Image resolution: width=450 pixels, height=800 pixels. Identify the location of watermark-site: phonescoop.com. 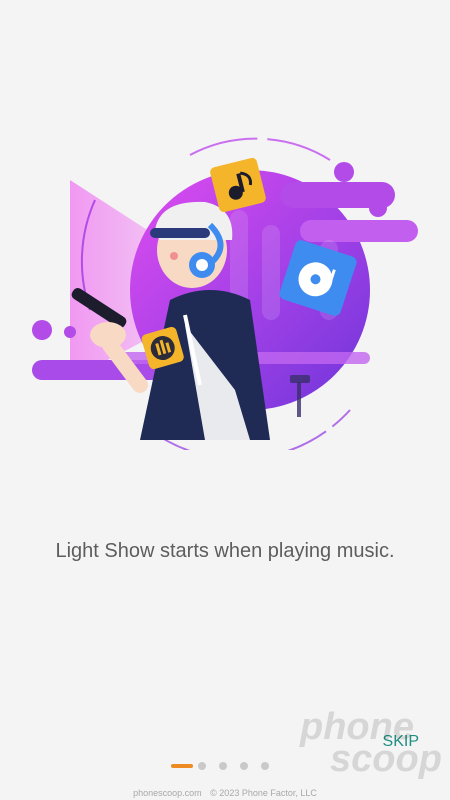
(167, 793).